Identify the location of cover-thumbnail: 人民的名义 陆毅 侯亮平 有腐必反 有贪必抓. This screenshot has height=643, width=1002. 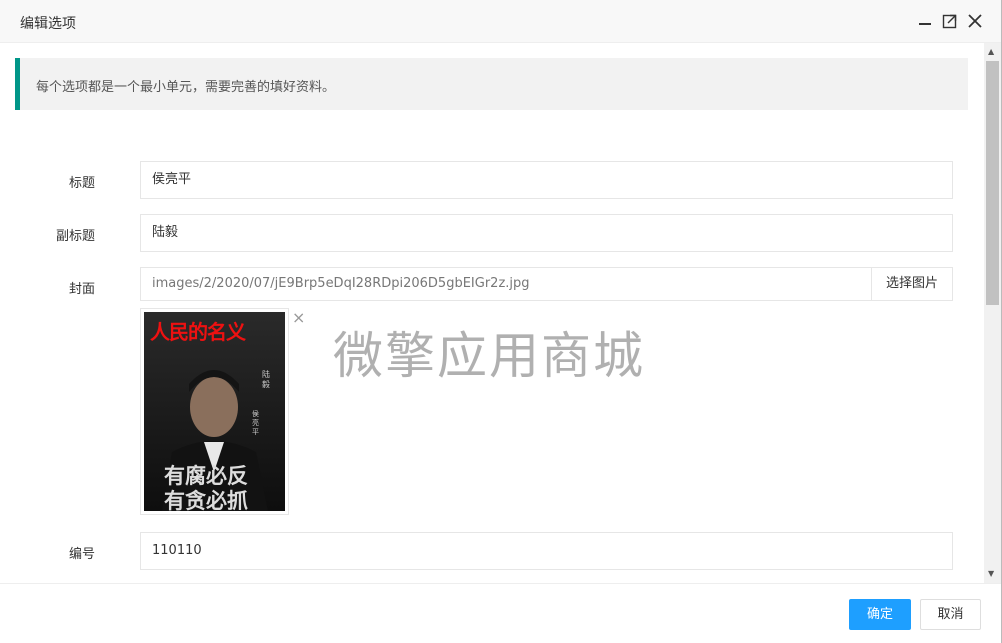
(214, 411).